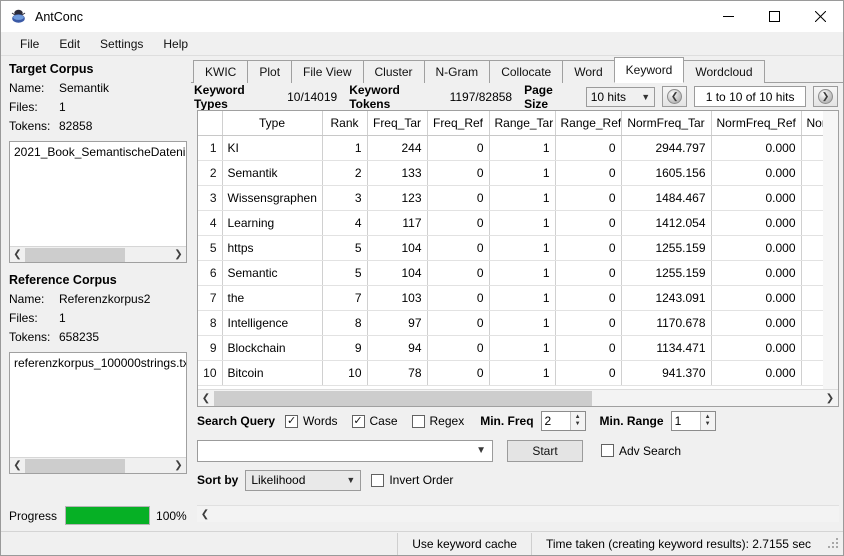  Describe the element at coordinates (650, 450) in the screenshot. I see `adv-search-label: Adv Search` at that location.